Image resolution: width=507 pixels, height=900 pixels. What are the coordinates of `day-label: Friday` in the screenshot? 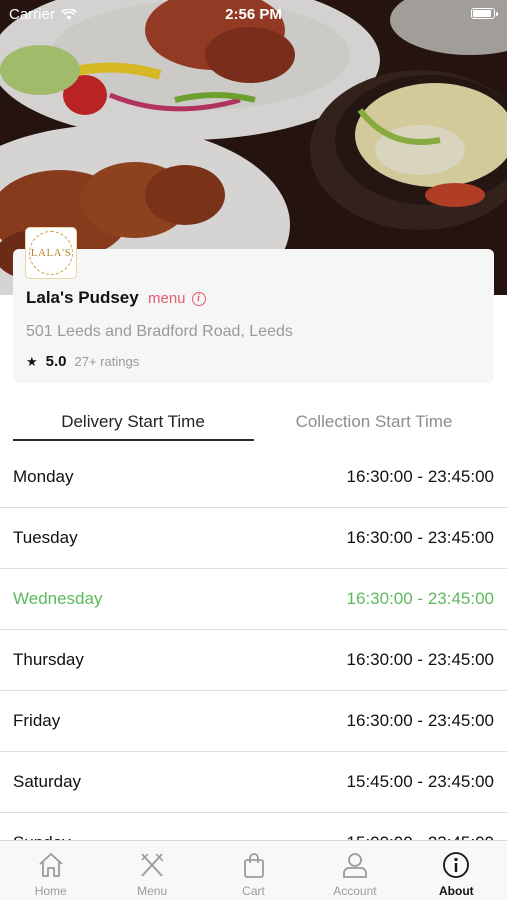 It's located at (37, 720).